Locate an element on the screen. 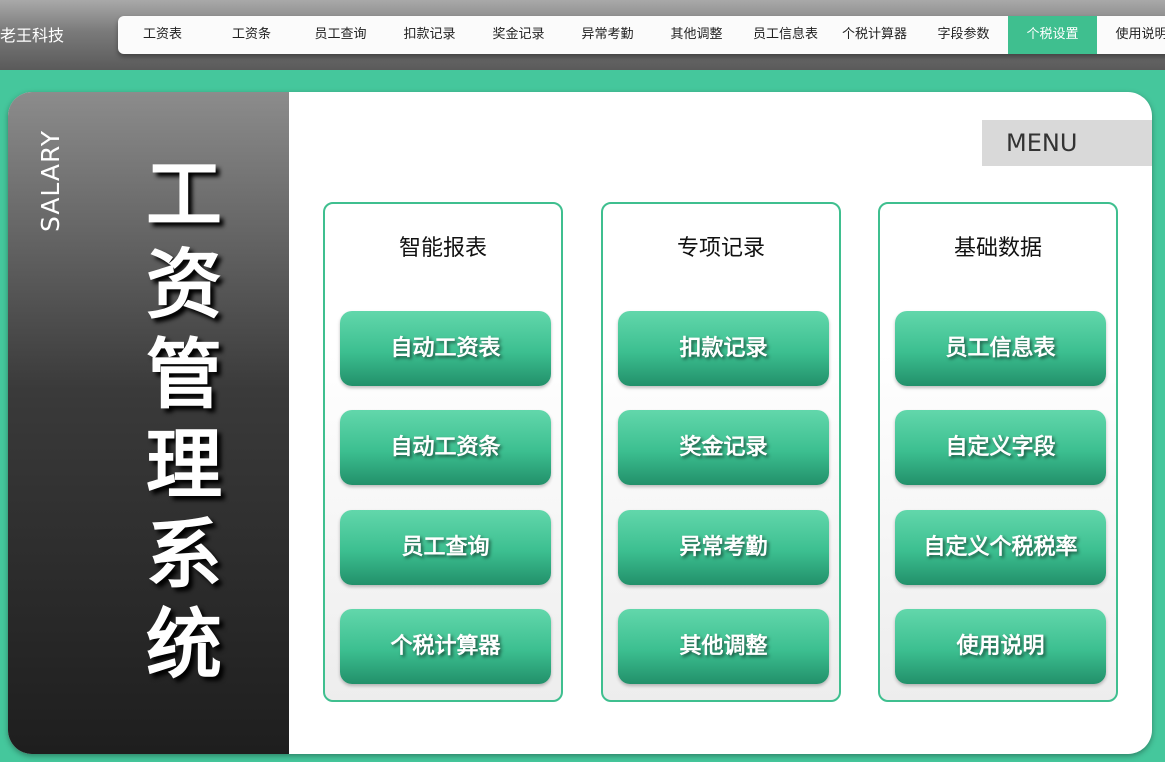 The image size is (1165, 762). tab-tax-calculator: 个税计算器 is located at coordinates (874, 35).